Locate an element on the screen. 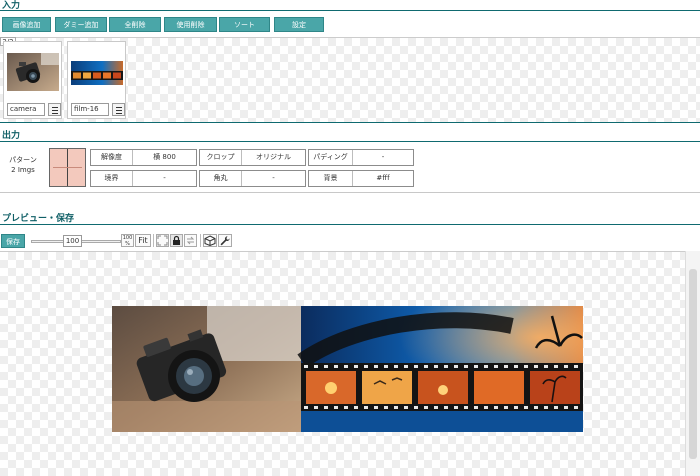  resolution-field: 解像度 横 800 is located at coordinates (143, 157).